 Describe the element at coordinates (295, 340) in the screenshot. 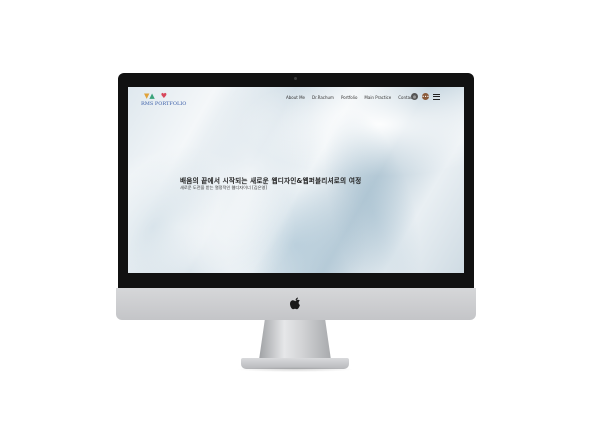

I see `imac-stand-neck` at that location.